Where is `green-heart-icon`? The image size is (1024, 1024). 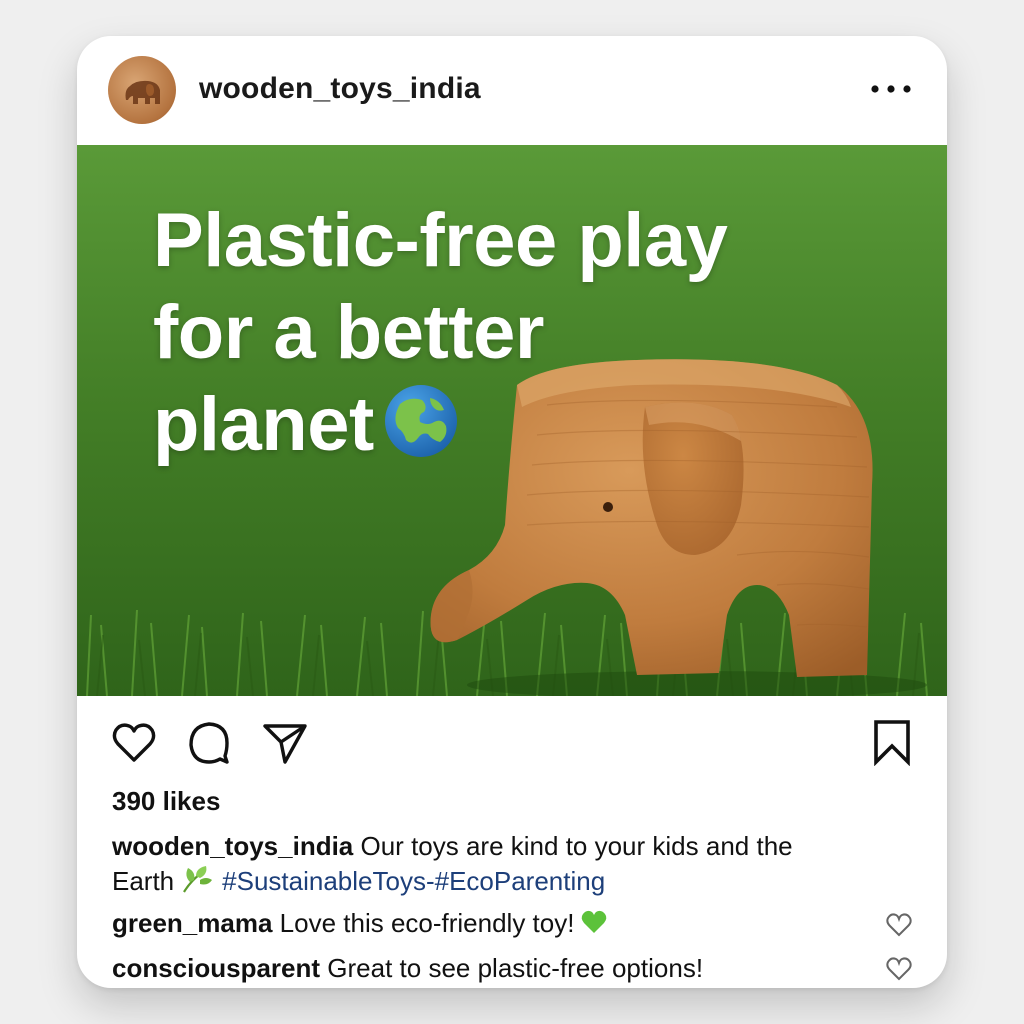 green-heart-icon is located at coordinates (594, 925).